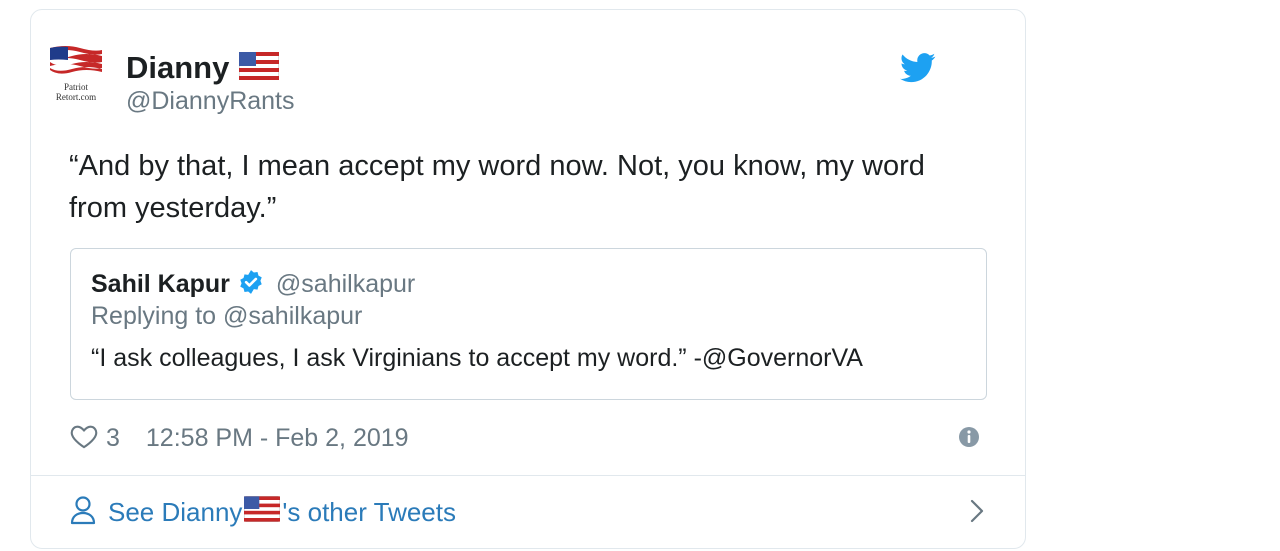 The height and width of the screenshot is (551, 1280). I want to click on twitter-bird-icon, so click(918, 70).